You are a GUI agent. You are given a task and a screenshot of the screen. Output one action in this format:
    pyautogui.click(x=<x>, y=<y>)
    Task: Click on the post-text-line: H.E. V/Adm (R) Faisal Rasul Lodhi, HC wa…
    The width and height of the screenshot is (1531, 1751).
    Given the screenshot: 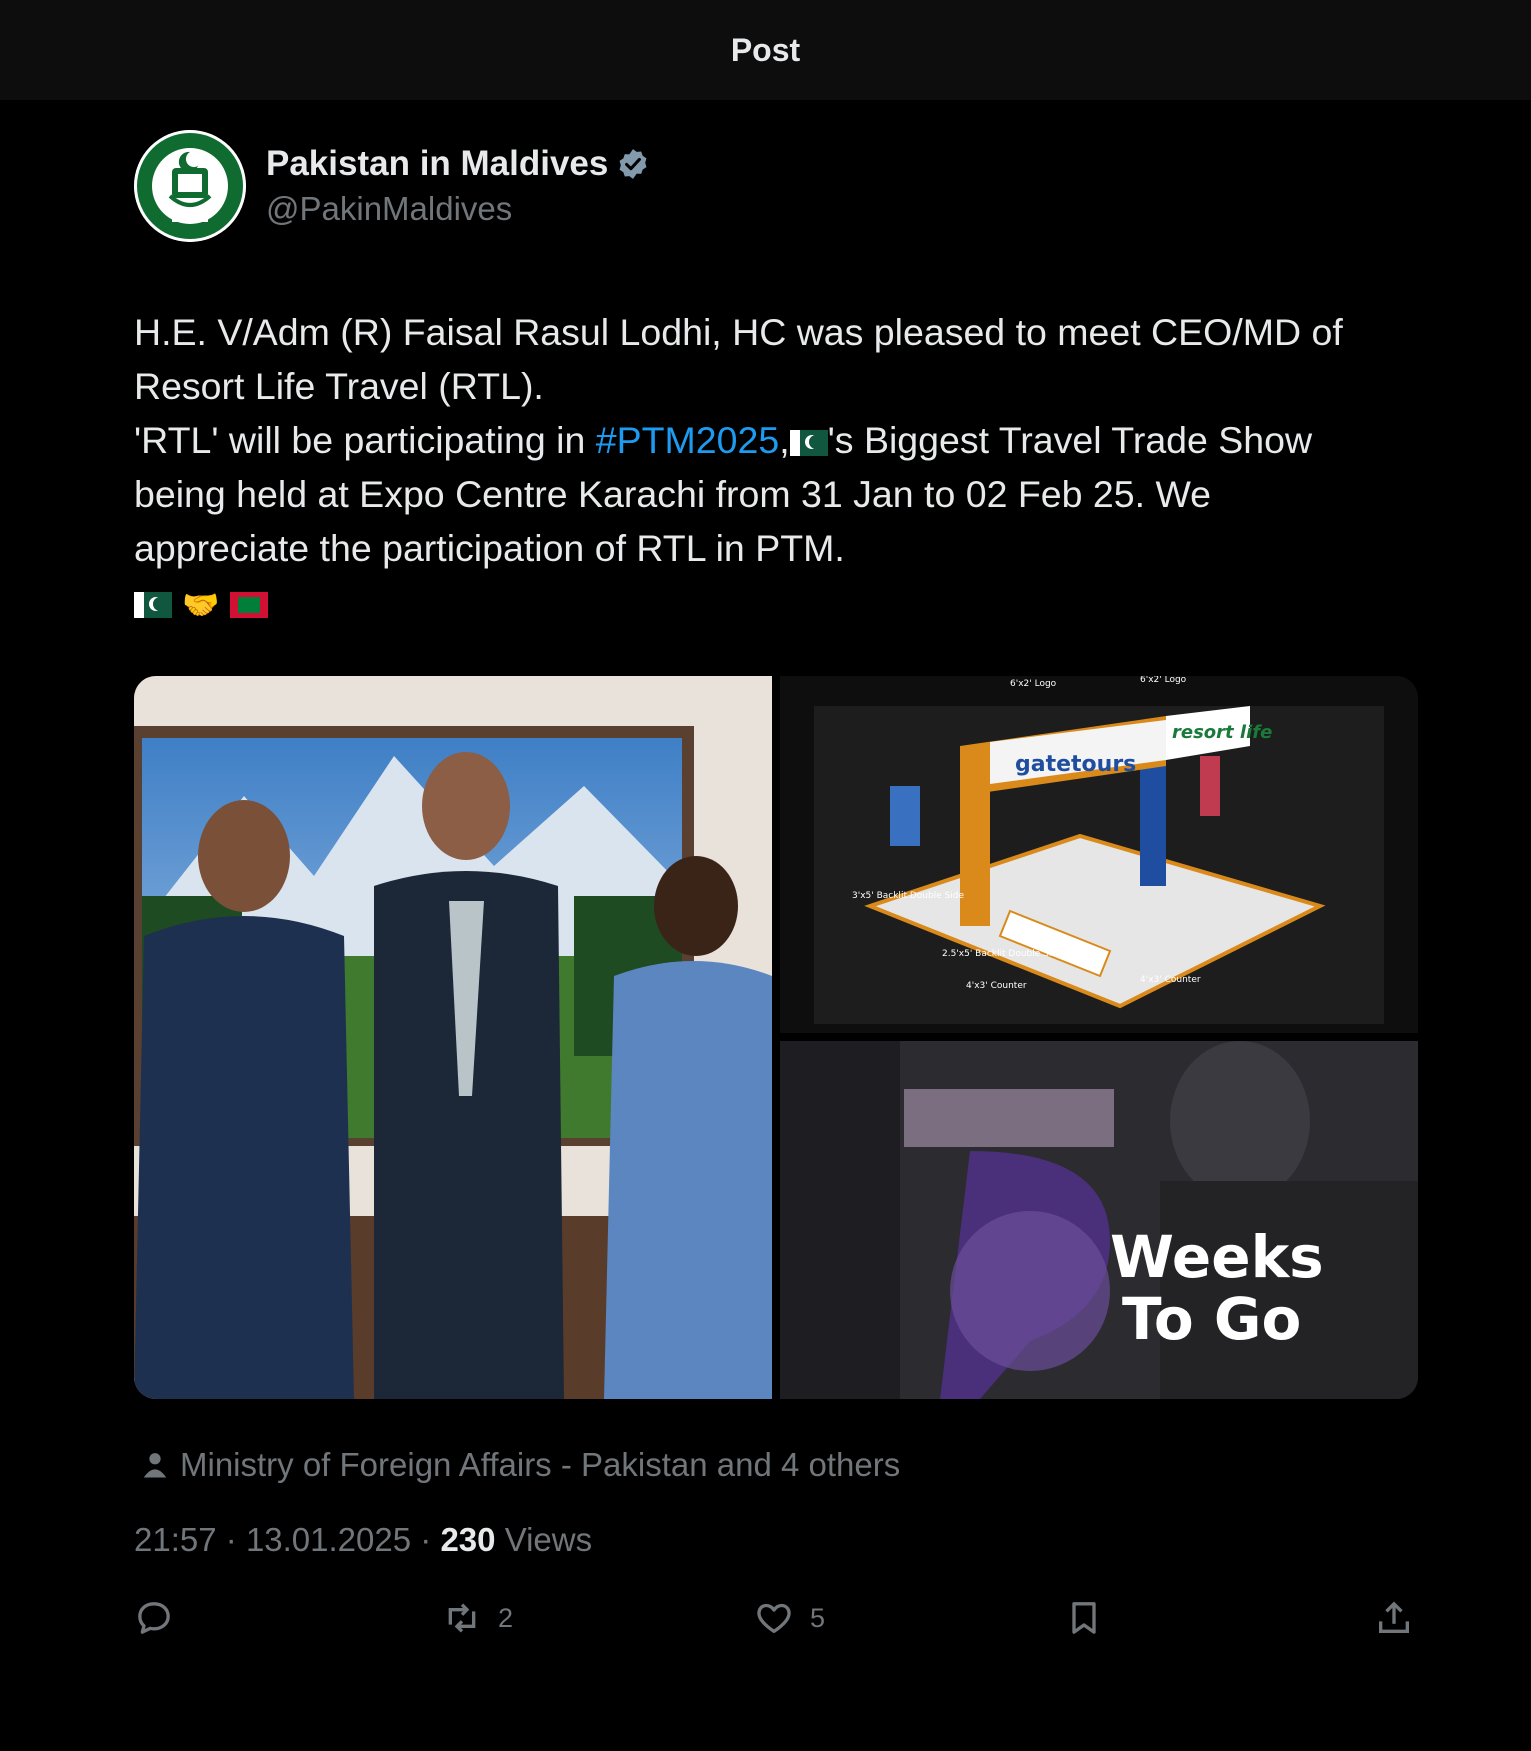 What is the action you would take?
    pyautogui.click(x=738, y=332)
    